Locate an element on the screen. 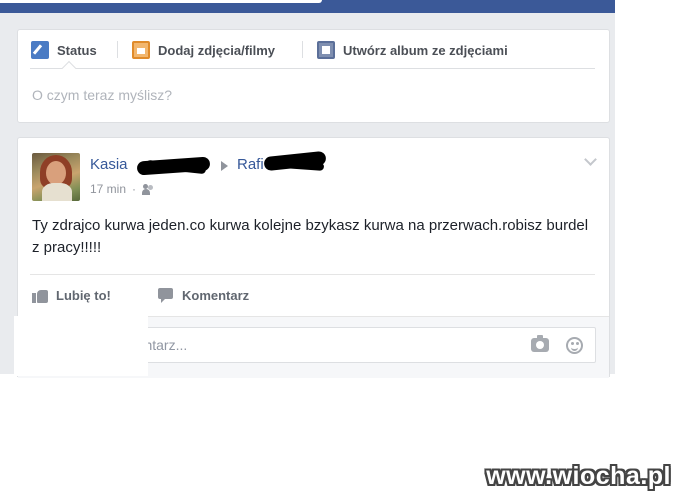 Image resolution: width=687 pixels, height=501 pixels. thumbs-up-icon is located at coordinates (40, 295).